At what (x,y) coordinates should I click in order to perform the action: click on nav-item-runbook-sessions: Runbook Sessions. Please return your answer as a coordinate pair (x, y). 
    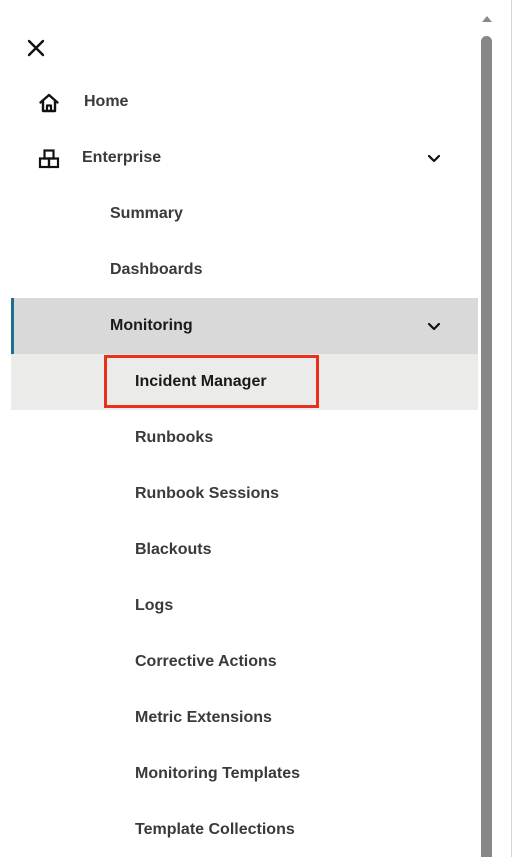
    Looking at the image, I should click on (244, 494).